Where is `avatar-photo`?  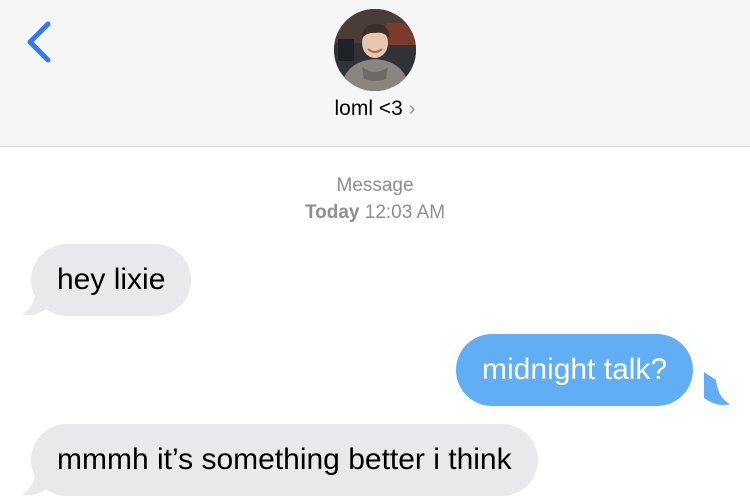 avatar-photo is located at coordinates (375, 50).